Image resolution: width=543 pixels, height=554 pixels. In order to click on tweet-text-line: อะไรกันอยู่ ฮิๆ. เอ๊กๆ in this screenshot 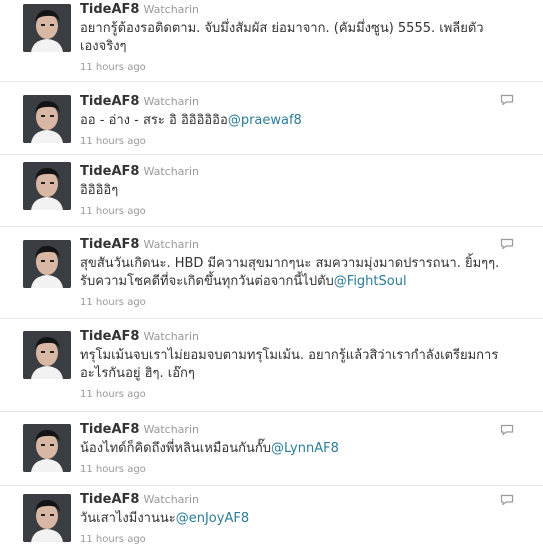, I will do `click(137, 373)`.